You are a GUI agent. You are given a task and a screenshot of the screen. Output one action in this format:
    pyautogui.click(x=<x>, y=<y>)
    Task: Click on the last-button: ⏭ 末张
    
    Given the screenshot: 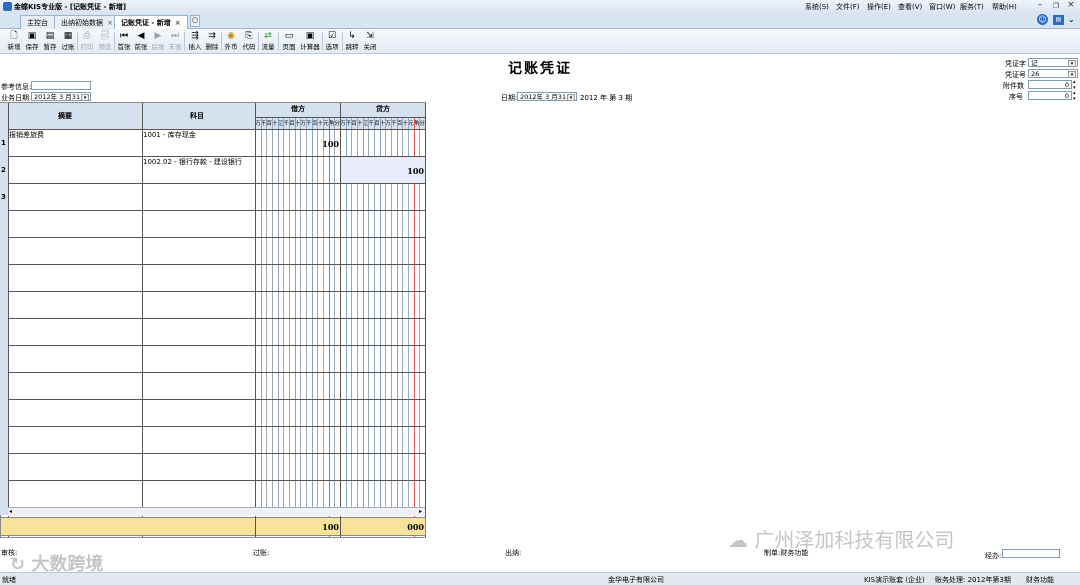 What is the action you would take?
    pyautogui.click(x=175, y=42)
    